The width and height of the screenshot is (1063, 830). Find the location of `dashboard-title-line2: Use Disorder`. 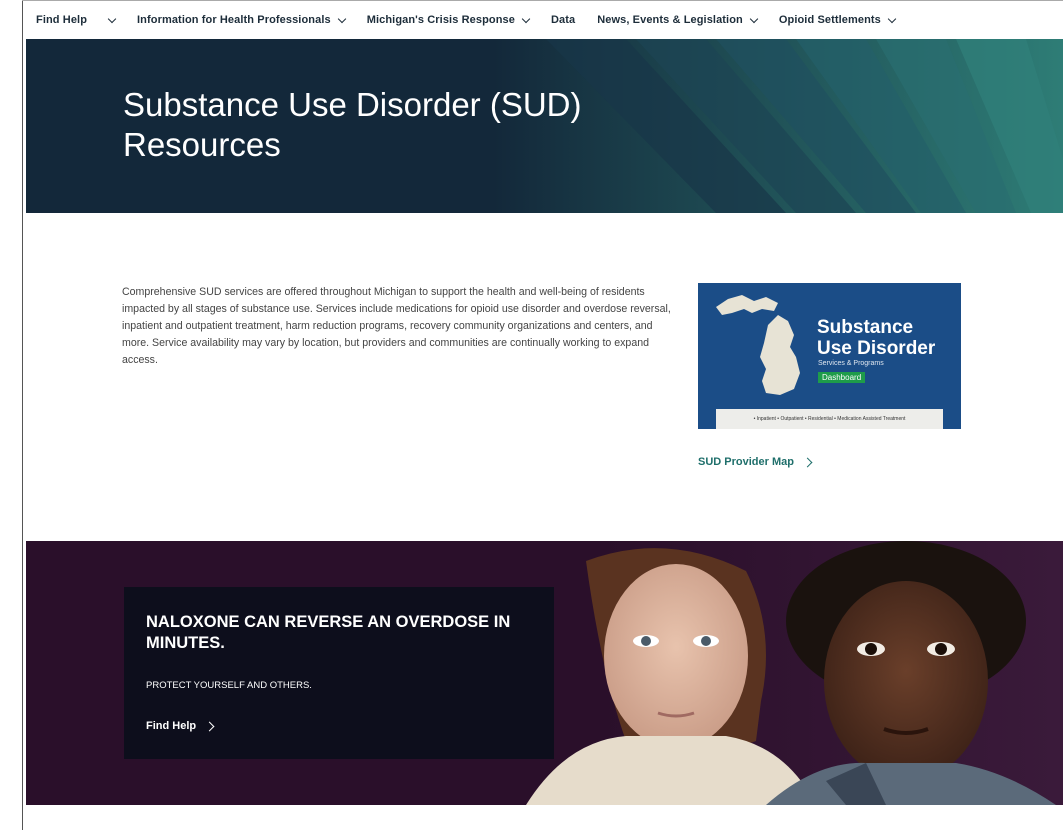

dashboard-title-line2: Use Disorder is located at coordinates (876, 348).